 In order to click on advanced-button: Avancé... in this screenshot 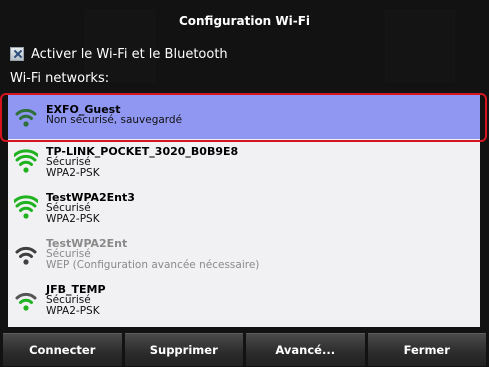, I will do `click(305, 349)`.